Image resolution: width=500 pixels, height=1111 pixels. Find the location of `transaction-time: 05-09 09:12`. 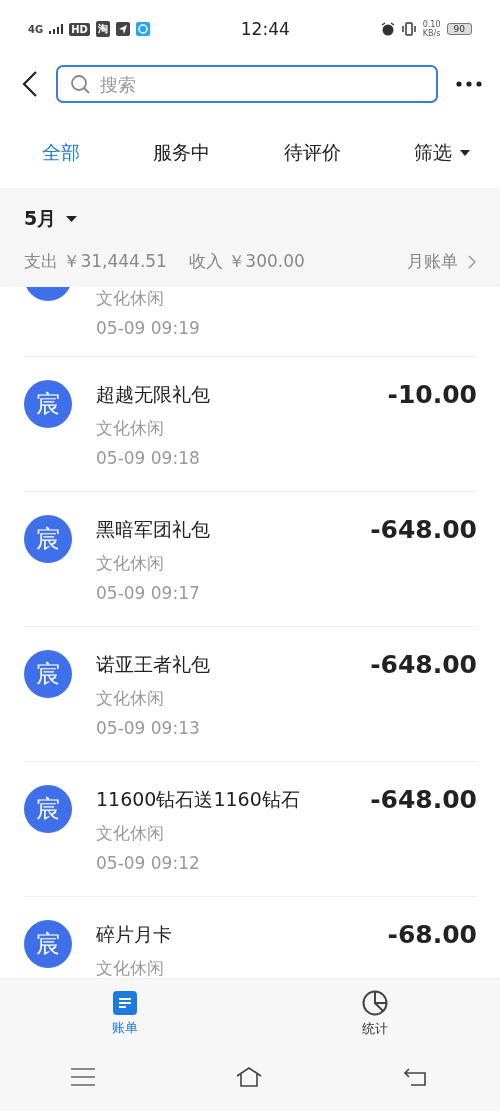

transaction-time: 05-09 09:12 is located at coordinates (148, 863).